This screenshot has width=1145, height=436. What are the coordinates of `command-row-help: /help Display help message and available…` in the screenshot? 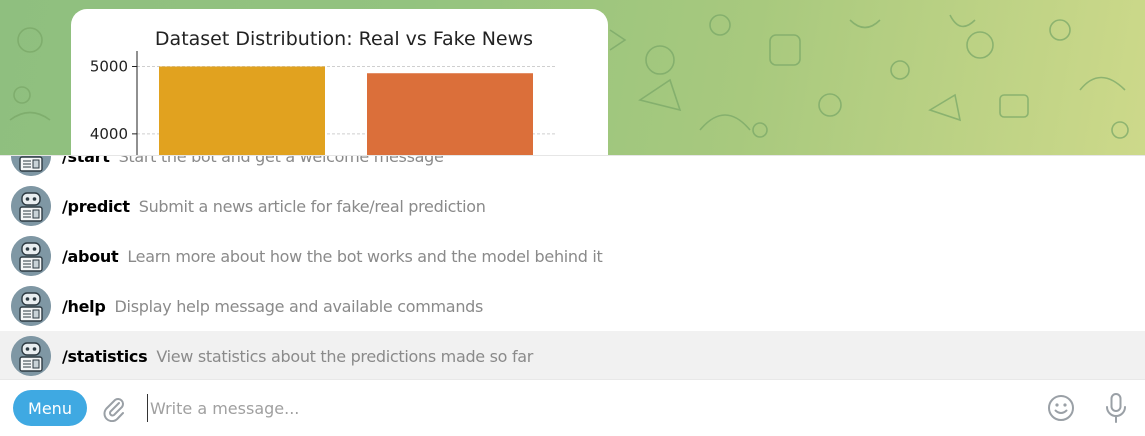 It's located at (572, 306).